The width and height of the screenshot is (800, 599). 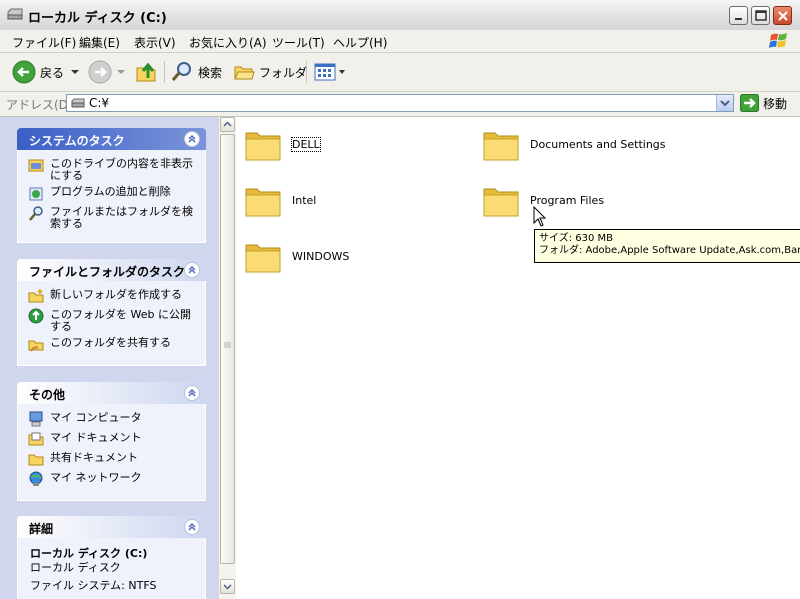 What do you see at coordinates (110, 191) in the screenshot?
I see `task-label: プログラムの追加と削除` at bounding box center [110, 191].